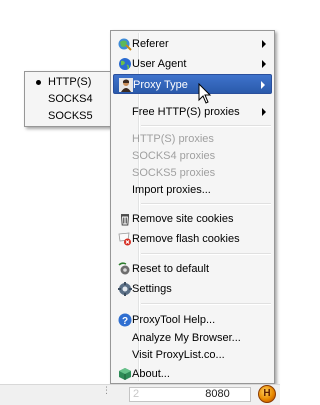  I want to click on menu-item-label: Settings, so click(152, 289).